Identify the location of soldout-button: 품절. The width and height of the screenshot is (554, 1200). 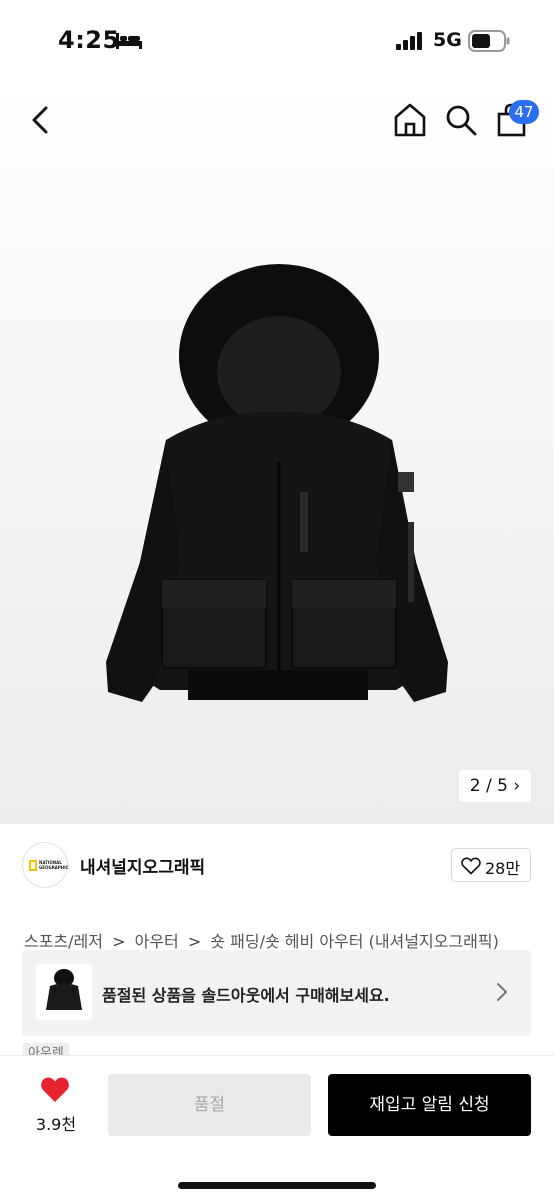
(209, 1105).